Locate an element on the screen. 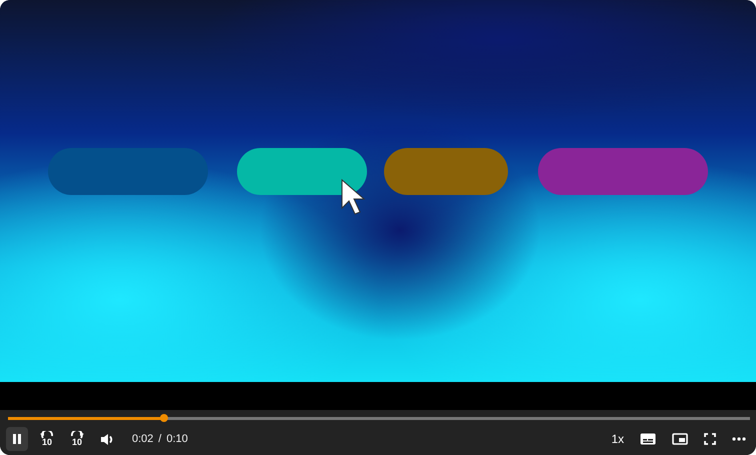 Image resolution: width=756 pixels, height=455 pixels. pause-button is located at coordinates (17, 439).